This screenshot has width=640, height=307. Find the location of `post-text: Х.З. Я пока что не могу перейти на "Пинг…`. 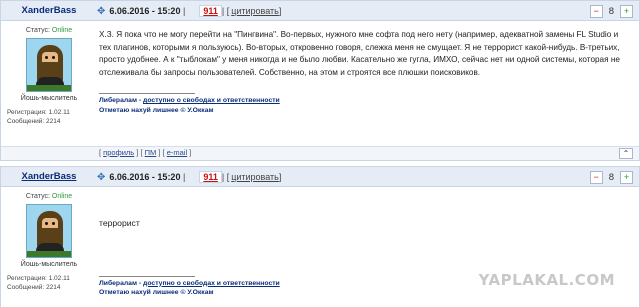

post-text: Х.З. Я пока что не могу перейти на "Пинг… is located at coordinates (359, 53).